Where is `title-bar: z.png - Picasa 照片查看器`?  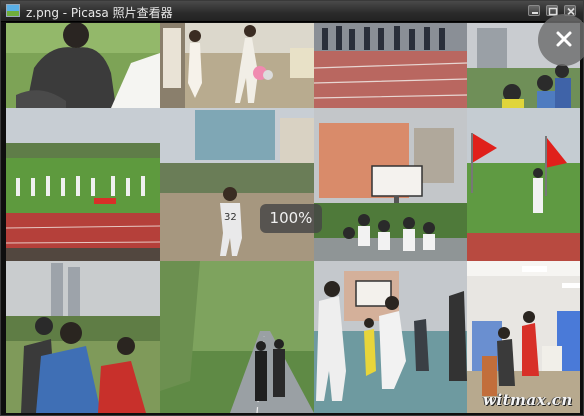
title-bar: z.png - Picasa 照片查看器 is located at coordinates (292, 11).